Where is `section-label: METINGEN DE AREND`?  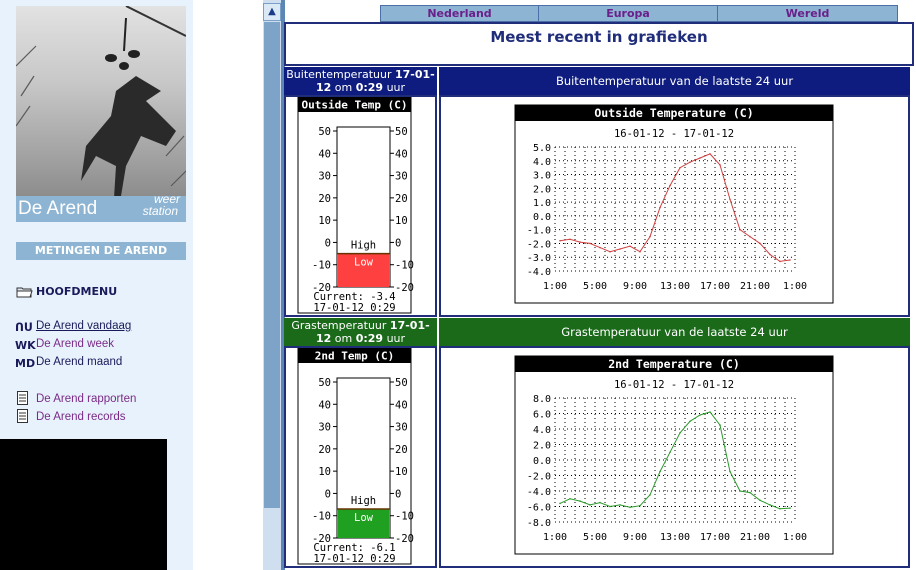
section-label: METINGEN DE AREND is located at coordinates (101, 251).